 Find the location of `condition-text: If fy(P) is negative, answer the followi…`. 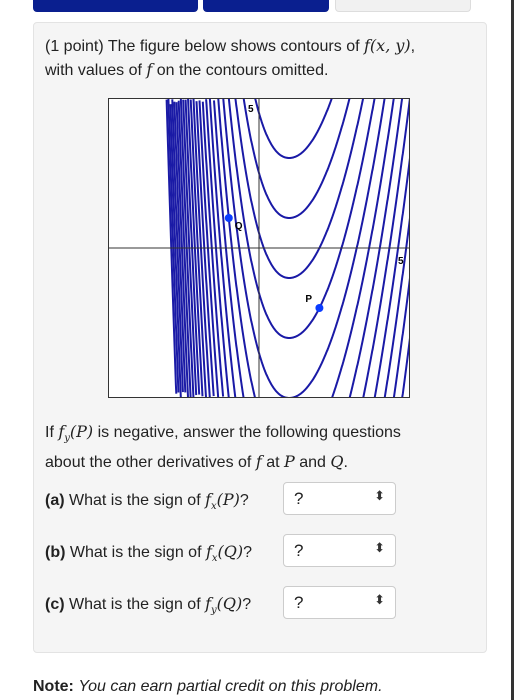

condition-text: If fy(P) is negative, answer the followi… is located at coordinates (223, 447).